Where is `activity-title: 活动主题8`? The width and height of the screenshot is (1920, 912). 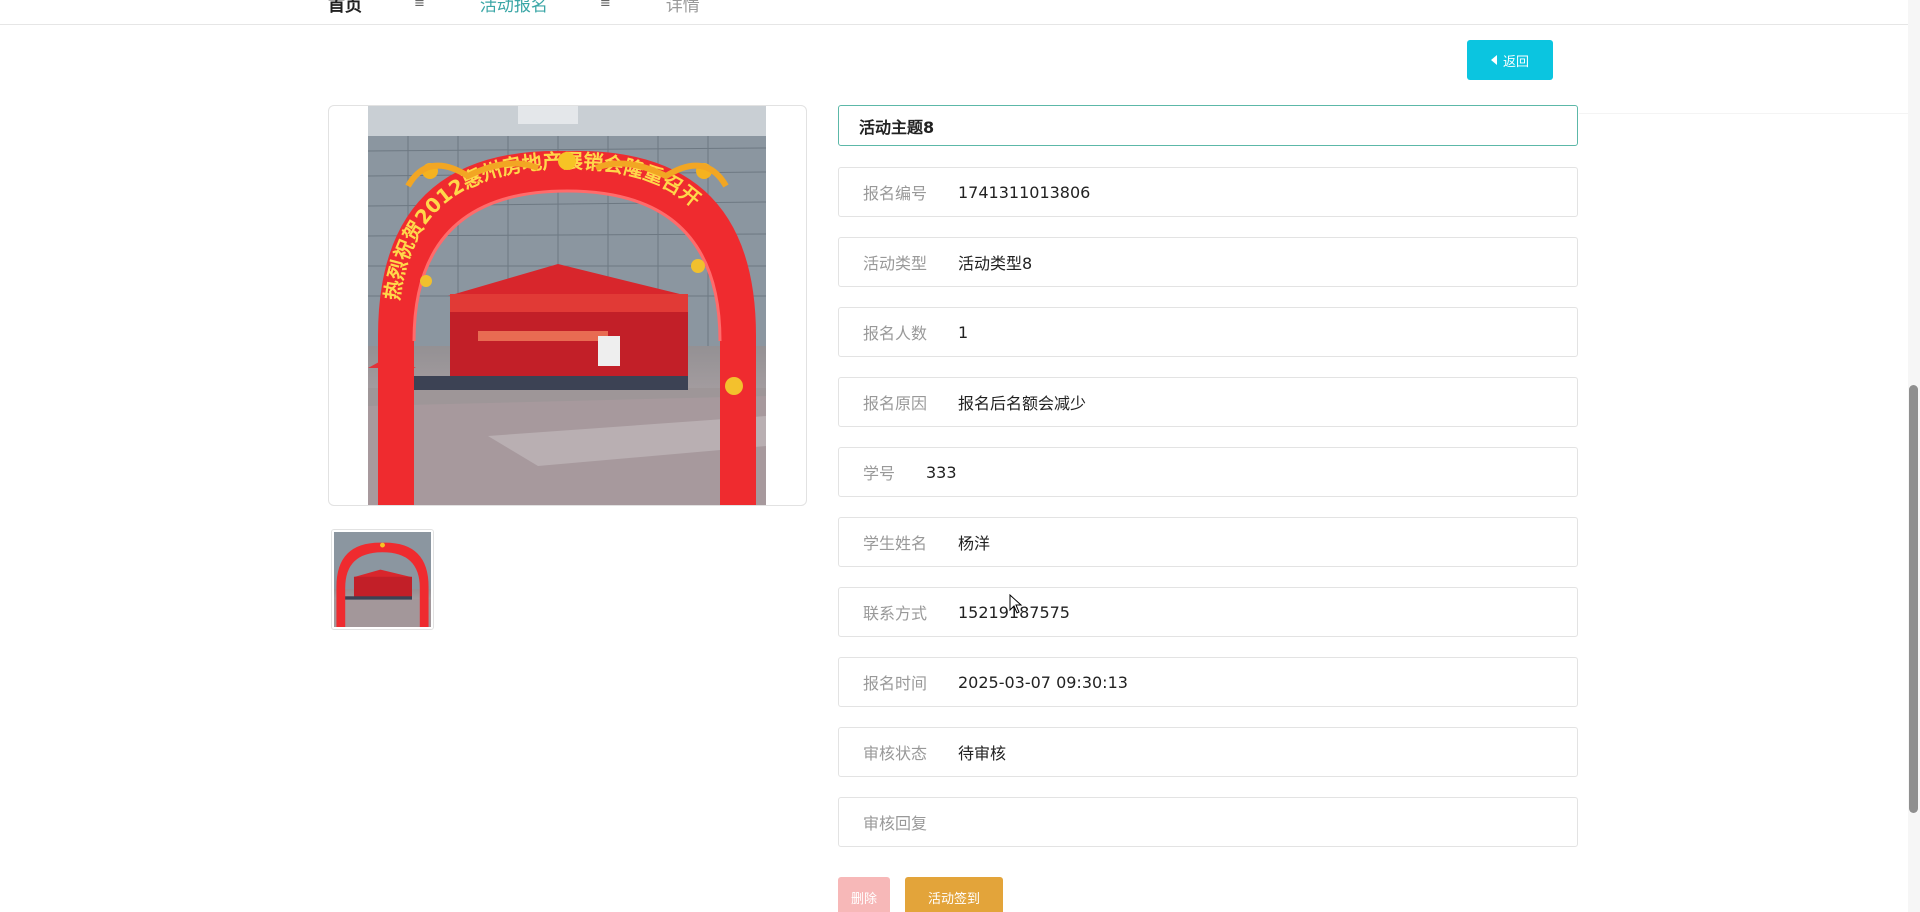
activity-title: 活动主题8 is located at coordinates (1208, 125).